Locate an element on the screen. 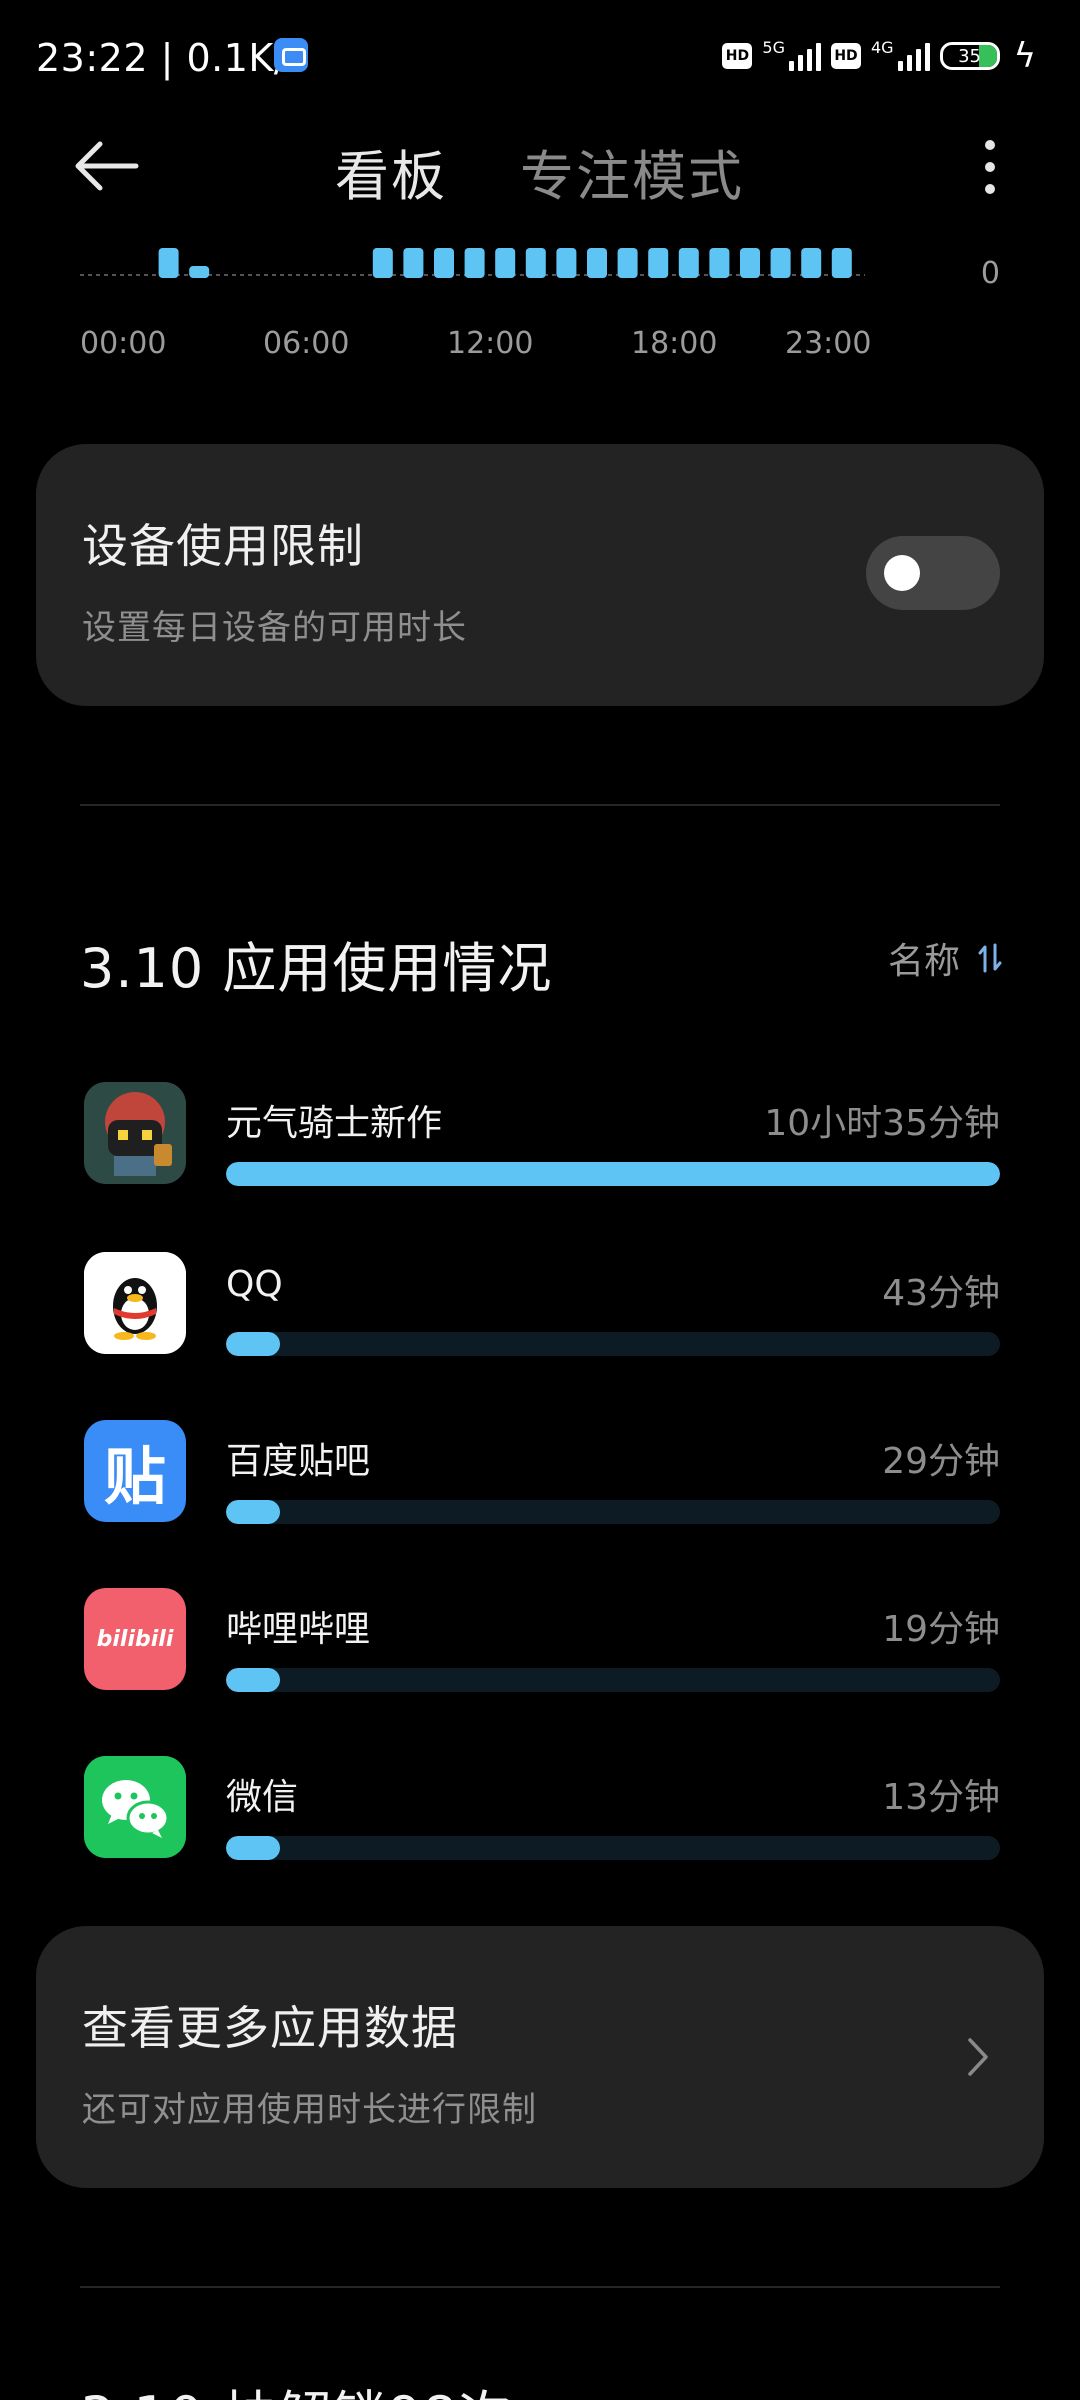 The width and height of the screenshot is (1080, 2400). app-row-tieba: 贴 百度贴吧 29分钟 is located at coordinates (540, 1475).